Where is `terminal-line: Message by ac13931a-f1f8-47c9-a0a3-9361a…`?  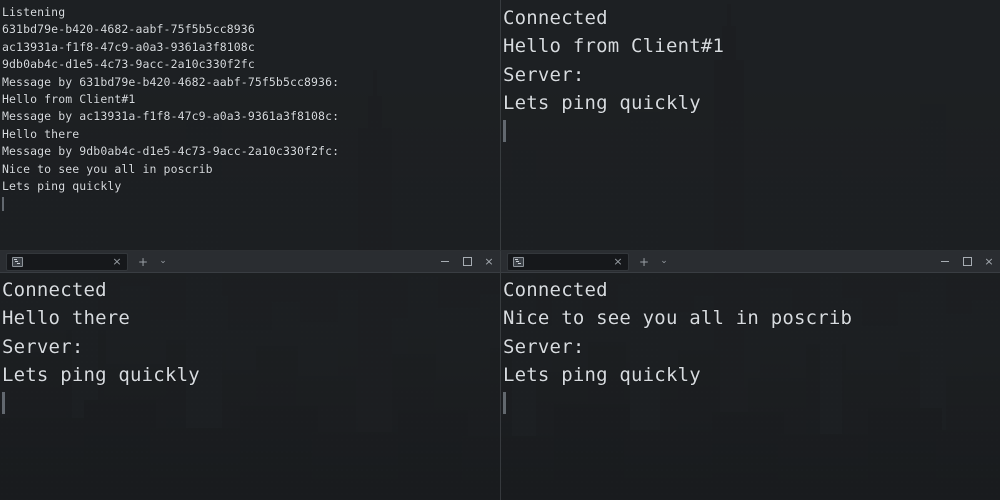 terminal-line: Message by ac13931a-f1f8-47c9-a0a3-9361a… is located at coordinates (171, 116).